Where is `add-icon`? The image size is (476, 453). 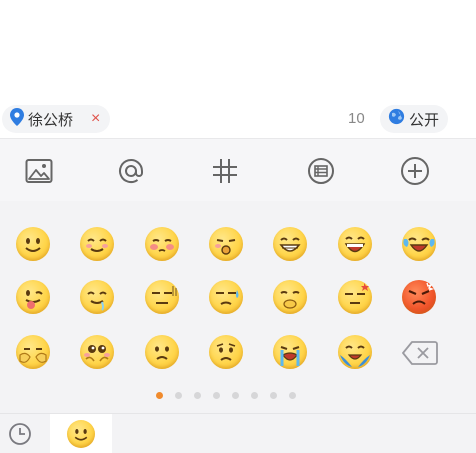
add-icon is located at coordinates (415, 171).